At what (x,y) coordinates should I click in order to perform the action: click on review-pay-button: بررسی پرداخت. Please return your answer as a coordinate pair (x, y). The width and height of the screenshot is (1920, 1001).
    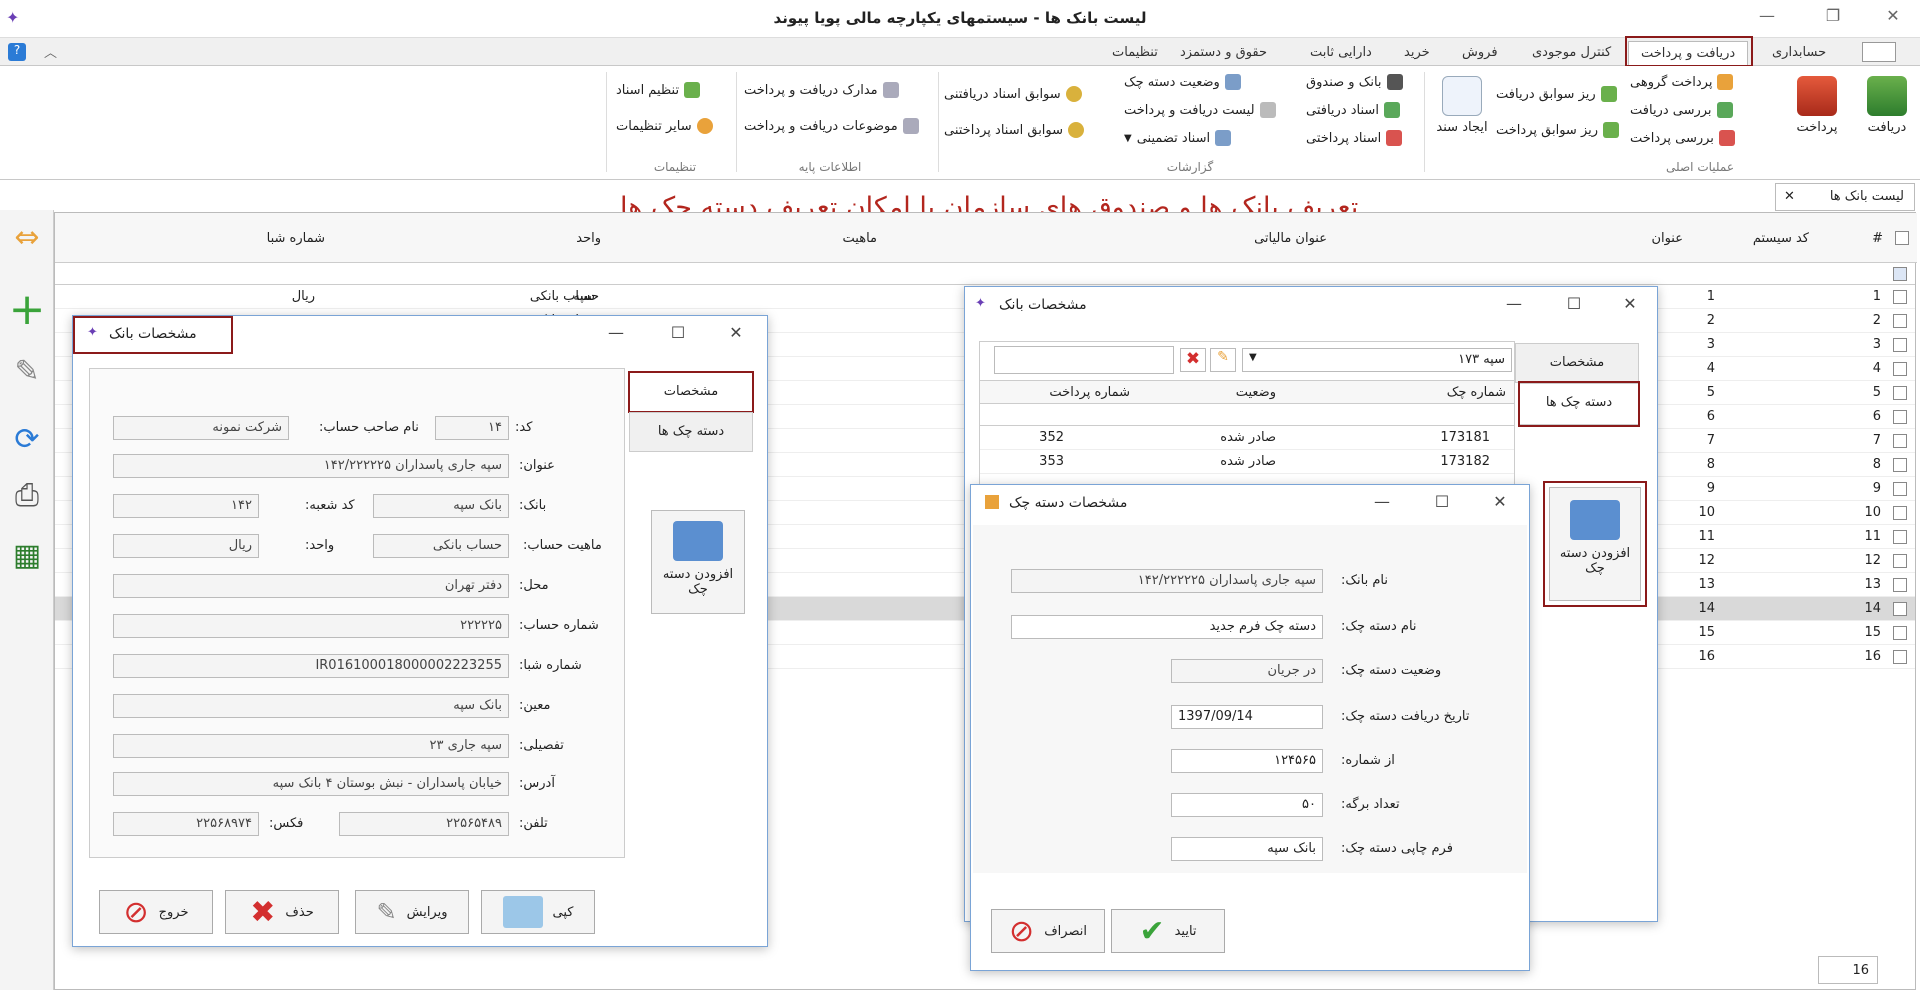
    Looking at the image, I should click on (1682, 138).